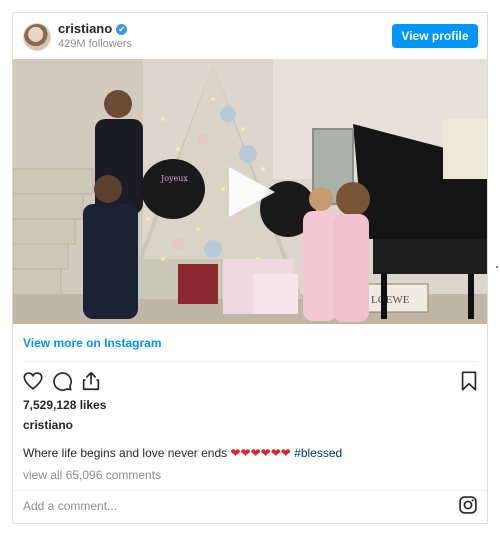  Describe the element at coordinates (468, 505) in the screenshot. I see `instagram-icon` at that location.